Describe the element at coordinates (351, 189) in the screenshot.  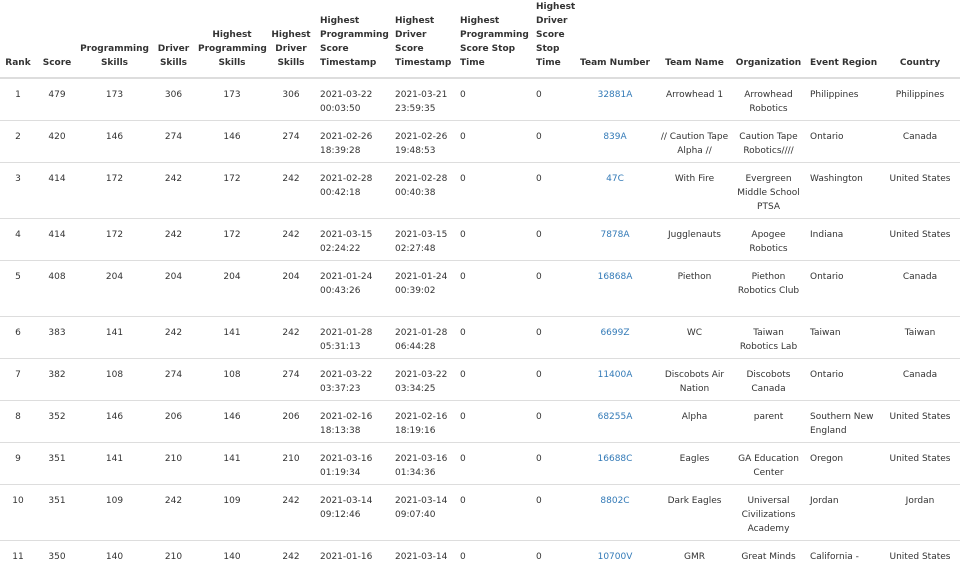
I see `highest-programming-timestamp-cell: 2021-02-28 00:42:18` at that location.